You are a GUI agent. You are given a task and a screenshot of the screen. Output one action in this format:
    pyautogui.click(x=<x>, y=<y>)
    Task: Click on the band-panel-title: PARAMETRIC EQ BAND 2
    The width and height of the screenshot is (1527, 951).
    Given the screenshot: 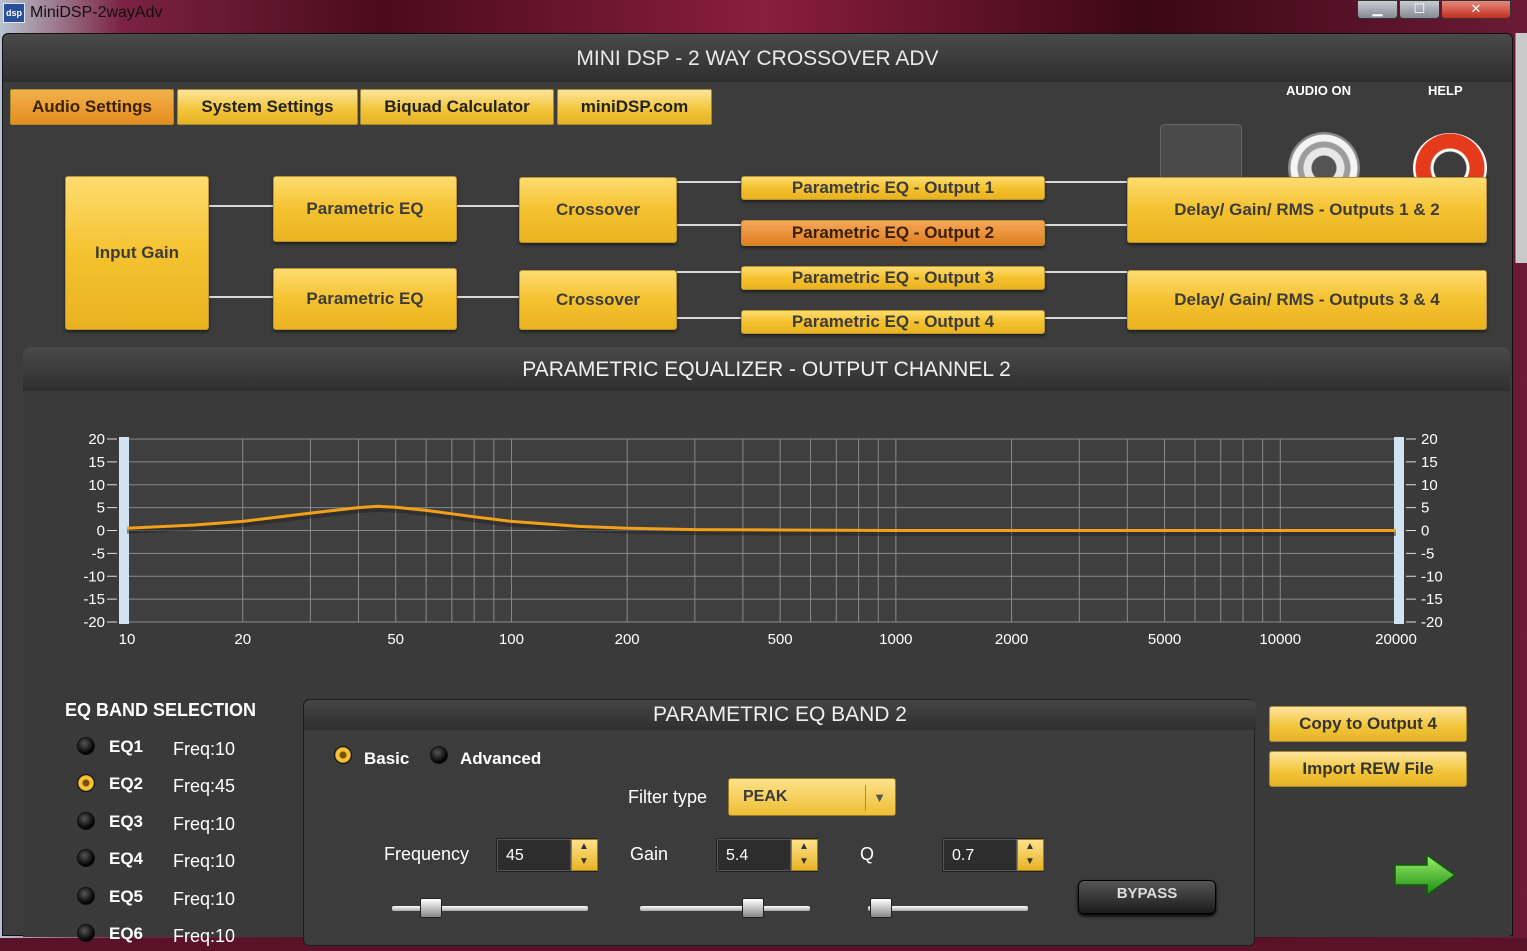 What is the action you would take?
    pyautogui.click(x=780, y=715)
    